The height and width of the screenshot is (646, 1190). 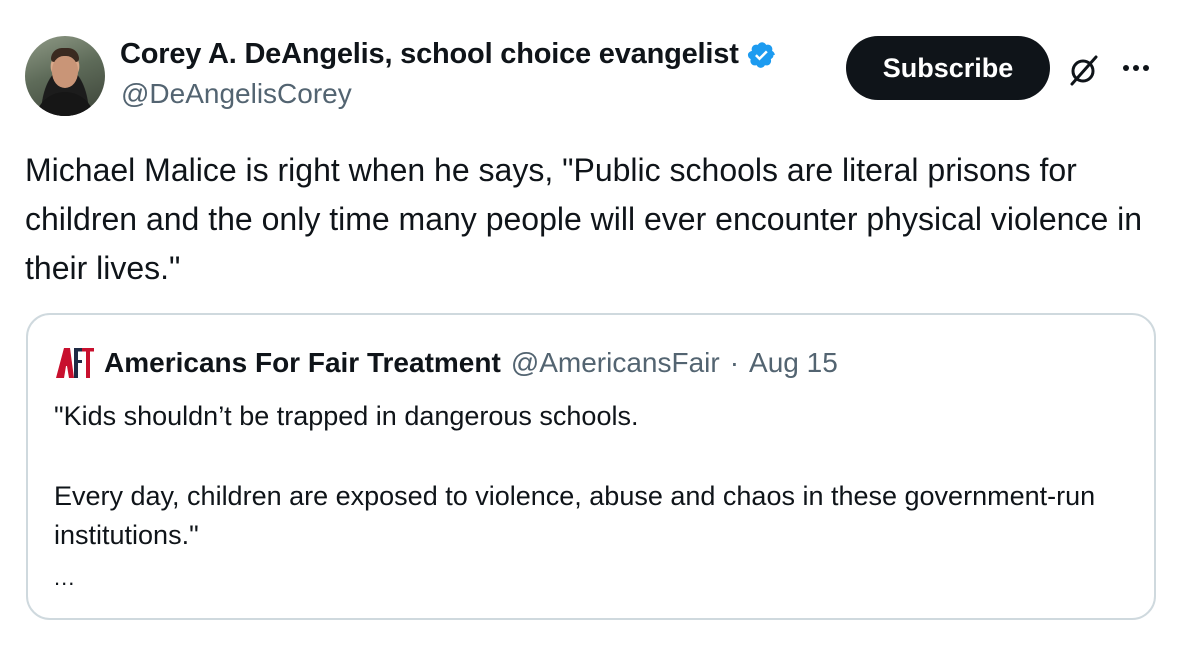 I want to click on verified-badge-icon, so click(x=762, y=55).